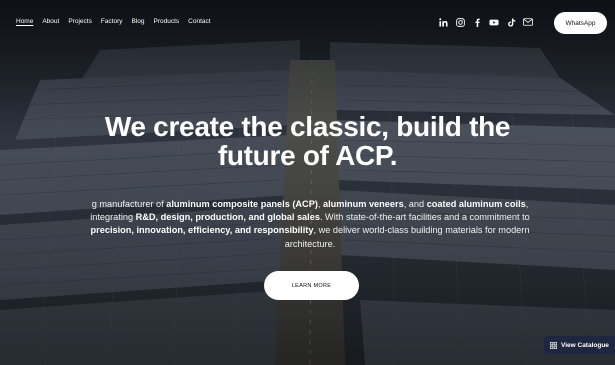 The height and width of the screenshot is (365, 615). What do you see at coordinates (199, 21) in the screenshot?
I see `nav-link-contact: Contact` at bounding box center [199, 21].